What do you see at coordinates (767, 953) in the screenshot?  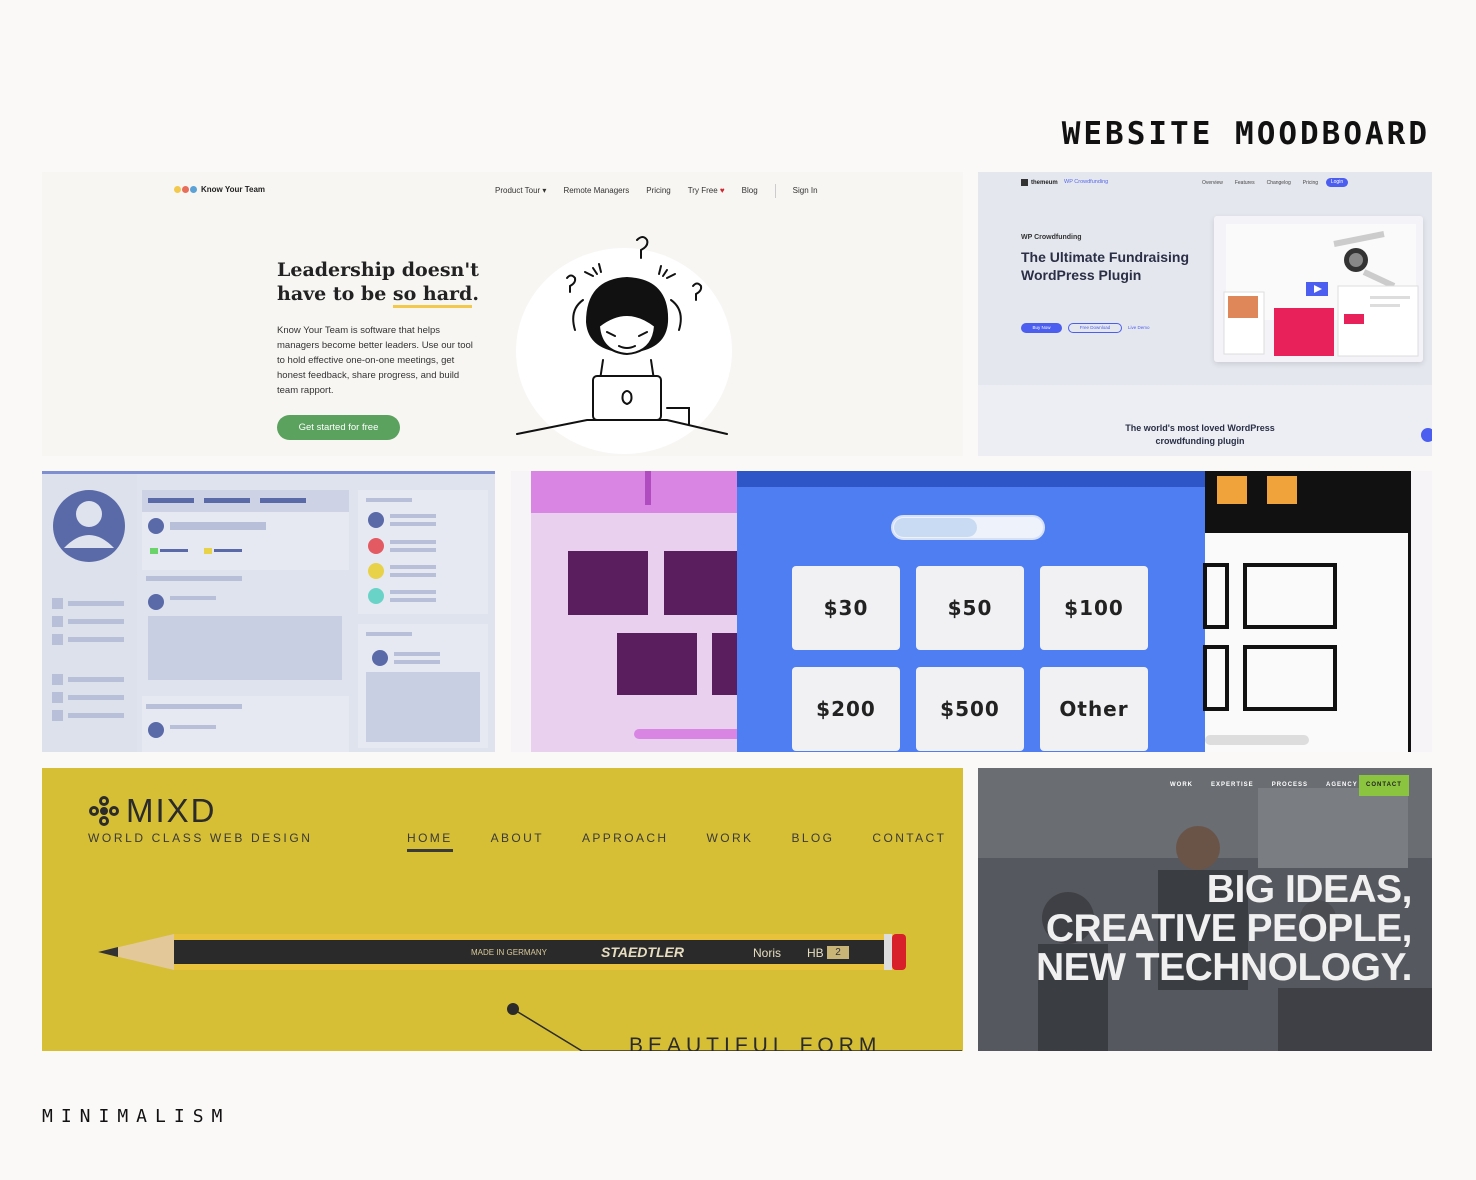 I see `pencil-model-label: Noris` at bounding box center [767, 953].